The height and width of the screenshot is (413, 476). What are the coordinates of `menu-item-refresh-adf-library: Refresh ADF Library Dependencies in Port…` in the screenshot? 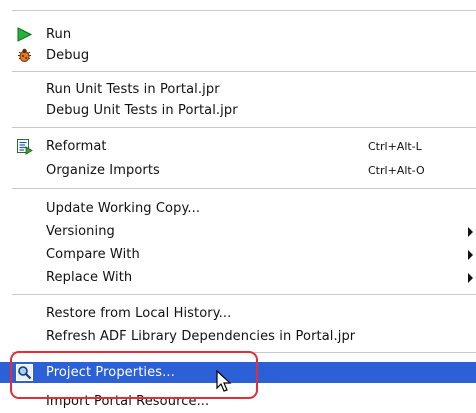 It's located at (238, 336).